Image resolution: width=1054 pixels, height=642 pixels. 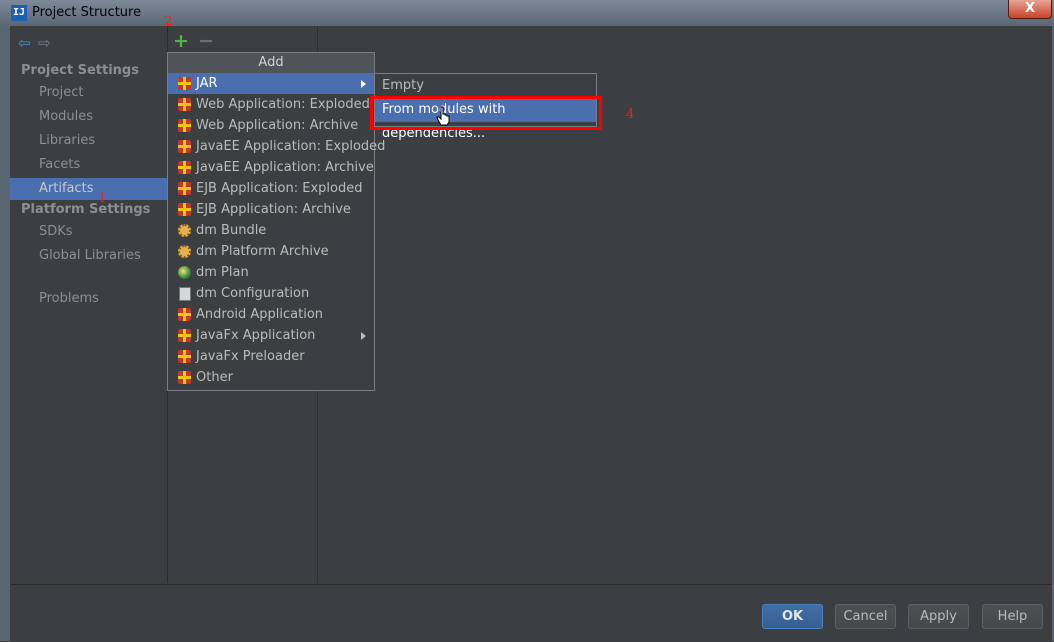 What do you see at coordinates (271, 63) in the screenshot?
I see `add-menu-title: Add` at bounding box center [271, 63].